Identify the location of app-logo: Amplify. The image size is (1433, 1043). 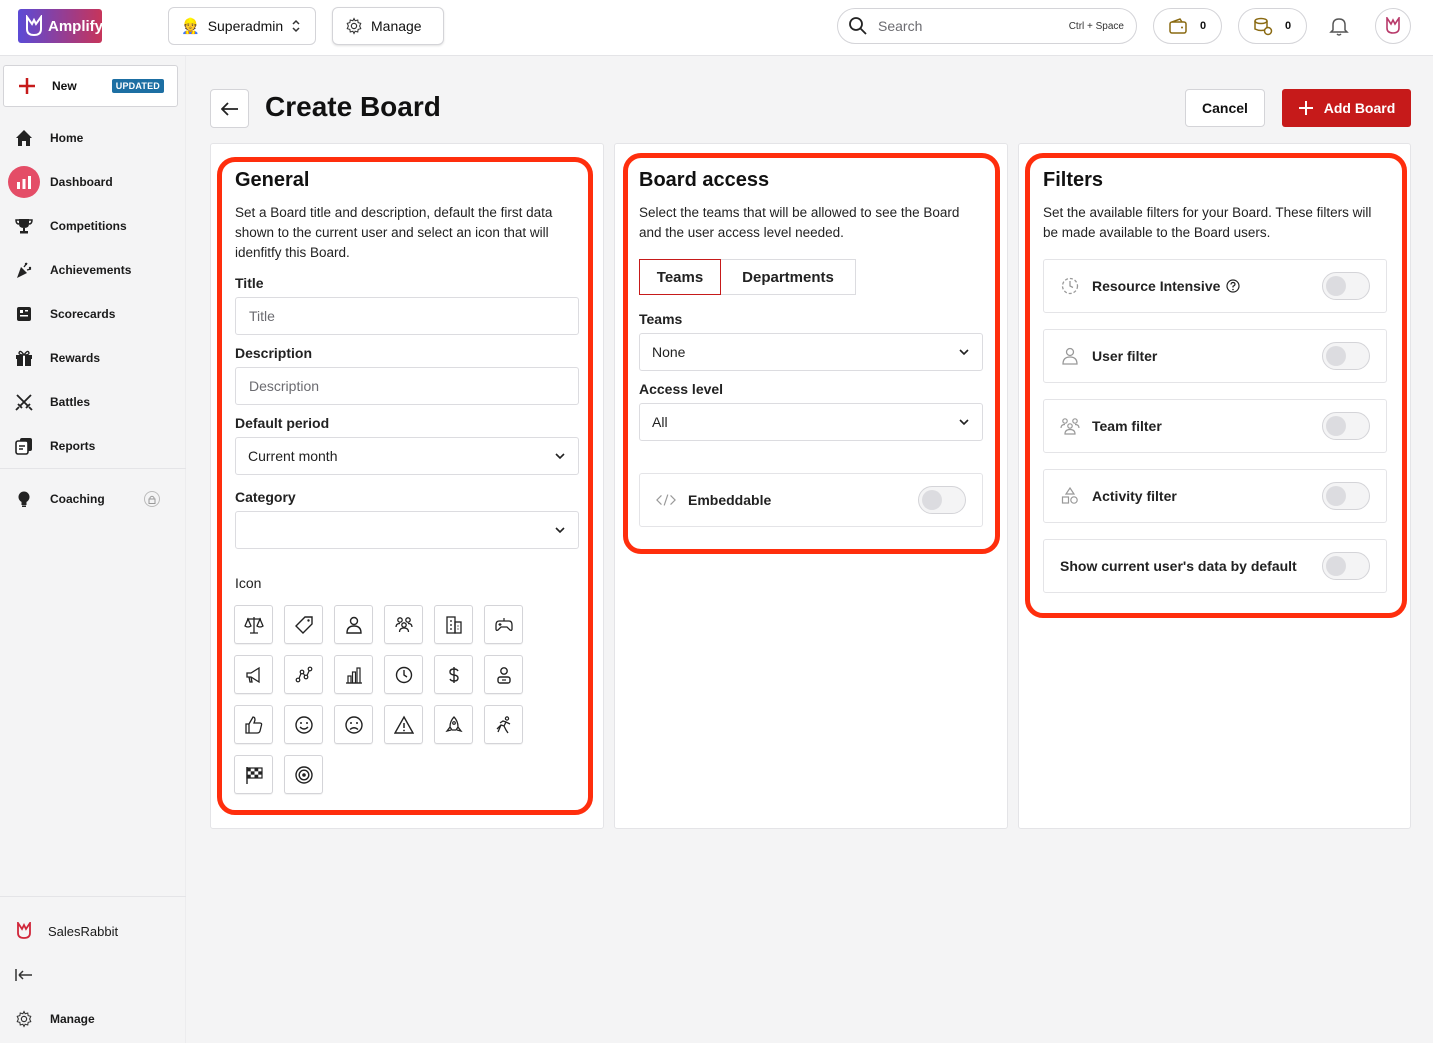
(61, 26).